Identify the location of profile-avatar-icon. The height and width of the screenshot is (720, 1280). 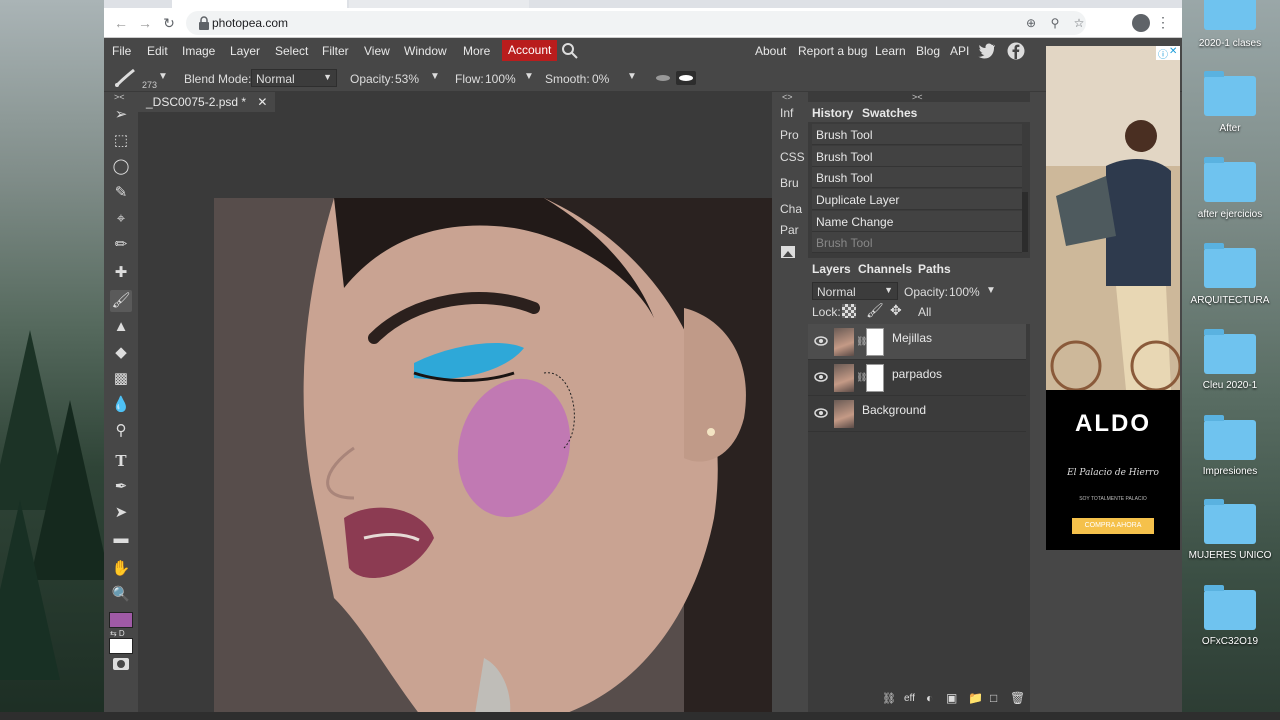
(1141, 23).